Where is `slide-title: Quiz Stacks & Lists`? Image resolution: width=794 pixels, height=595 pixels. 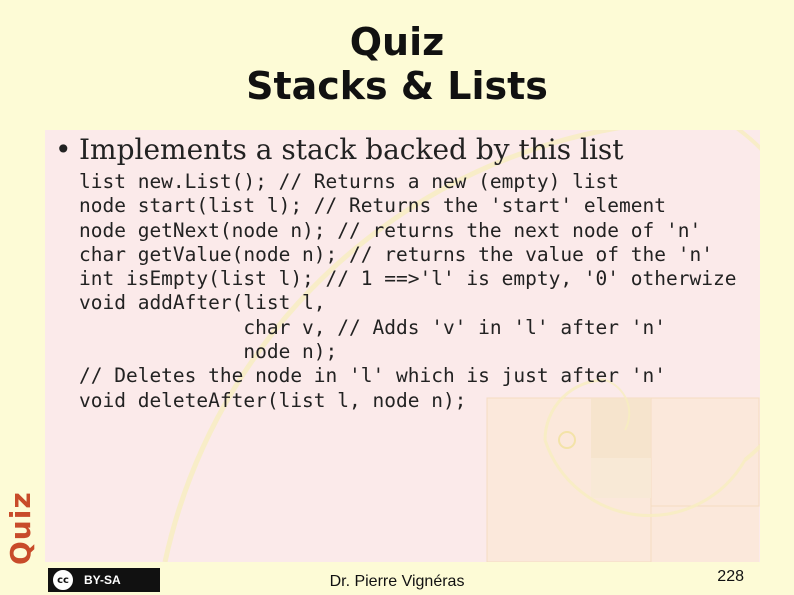 slide-title: Quiz Stacks & Lists is located at coordinates (397, 64).